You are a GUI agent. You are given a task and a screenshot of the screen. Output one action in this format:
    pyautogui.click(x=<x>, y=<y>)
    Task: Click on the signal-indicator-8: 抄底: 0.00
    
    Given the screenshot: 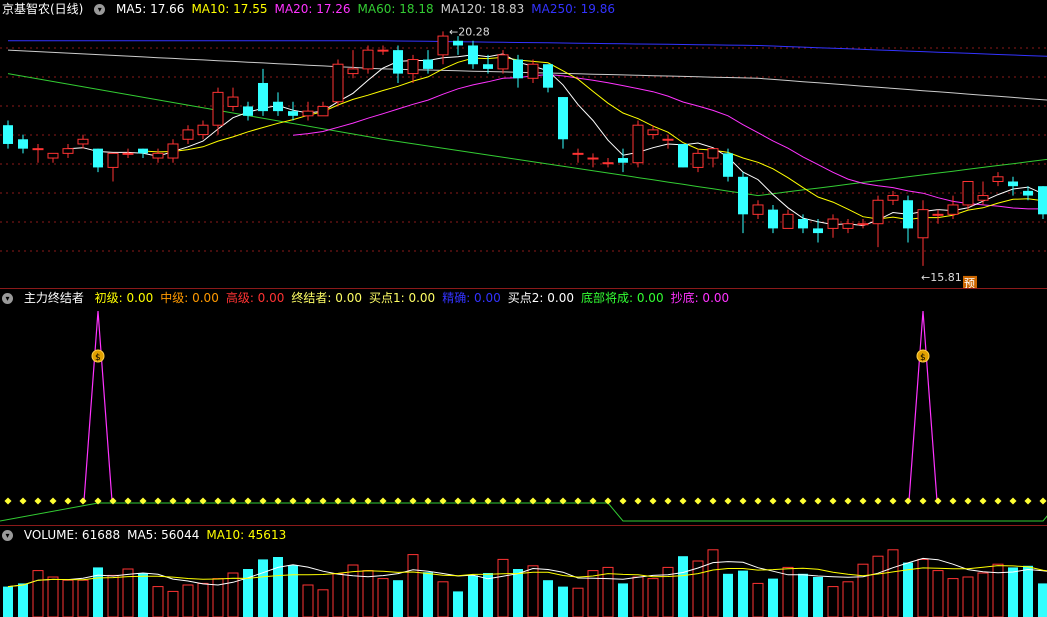 What is the action you would take?
    pyautogui.click(x=700, y=298)
    